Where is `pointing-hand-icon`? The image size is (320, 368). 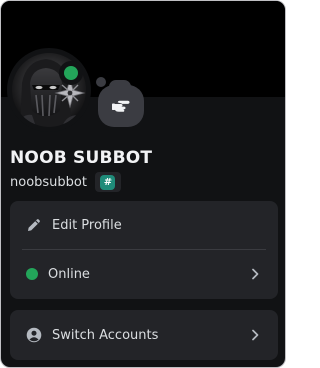 pointing-hand-icon is located at coordinates (121, 106).